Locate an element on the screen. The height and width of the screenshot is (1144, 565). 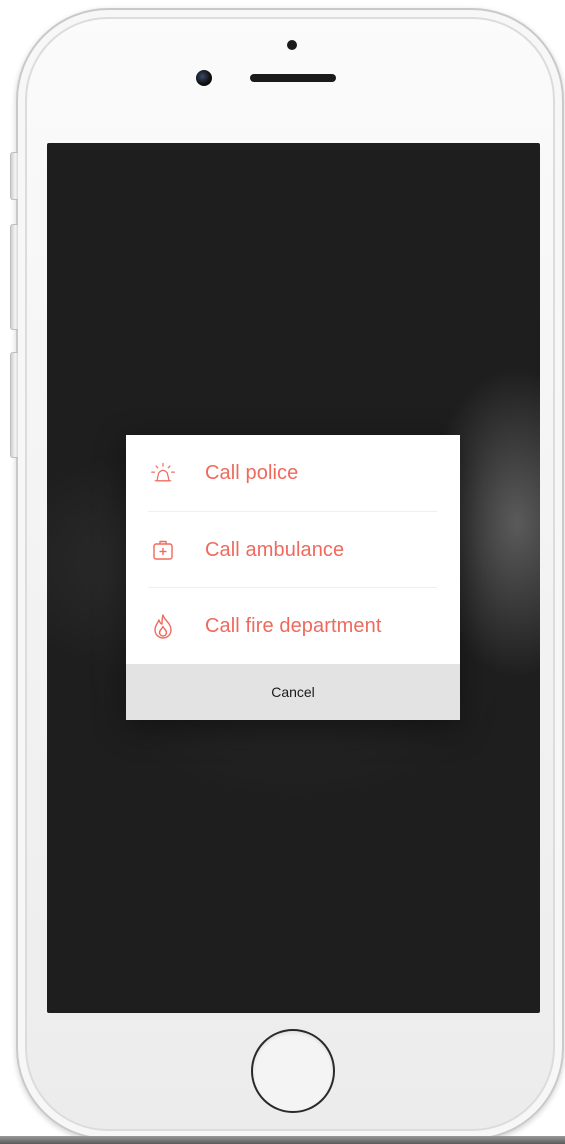
front-camera is located at coordinates (204, 78).